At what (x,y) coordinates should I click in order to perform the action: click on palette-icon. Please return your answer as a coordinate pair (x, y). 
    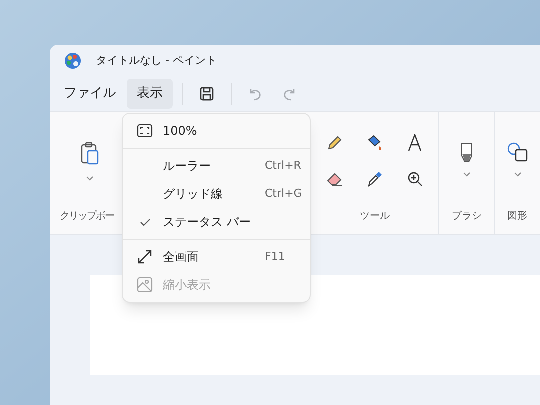
    Looking at the image, I should click on (73, 61).